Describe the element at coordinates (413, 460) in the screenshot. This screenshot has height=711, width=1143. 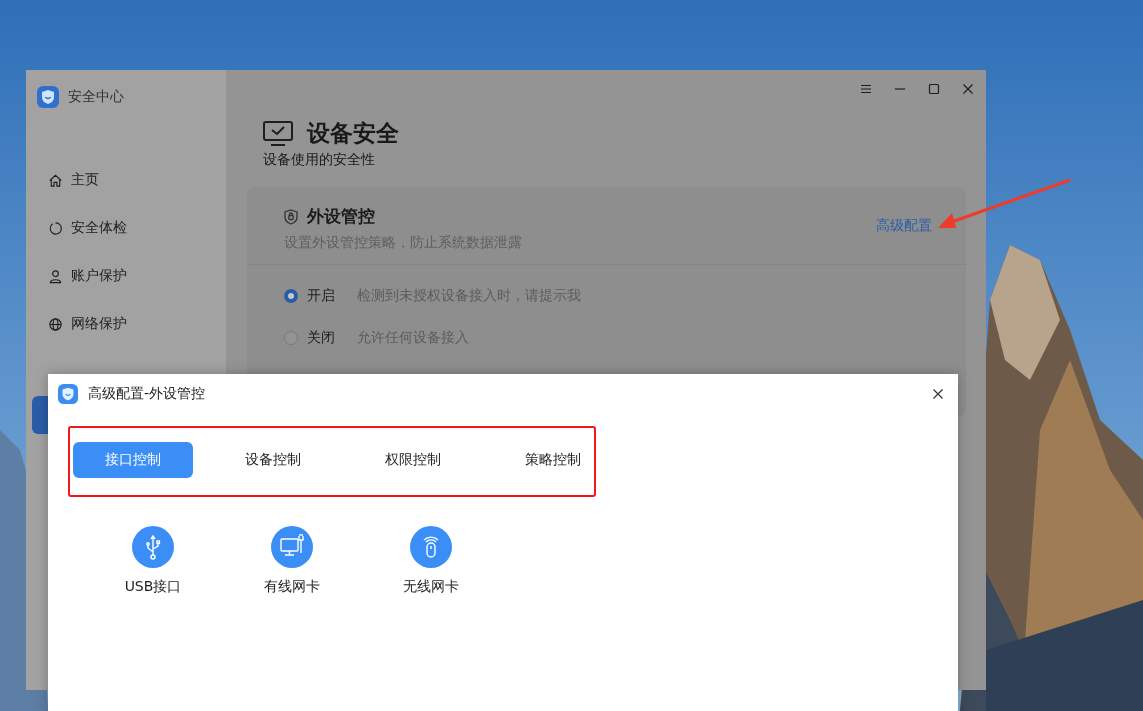
I see `tab: 权限控制` at that location.